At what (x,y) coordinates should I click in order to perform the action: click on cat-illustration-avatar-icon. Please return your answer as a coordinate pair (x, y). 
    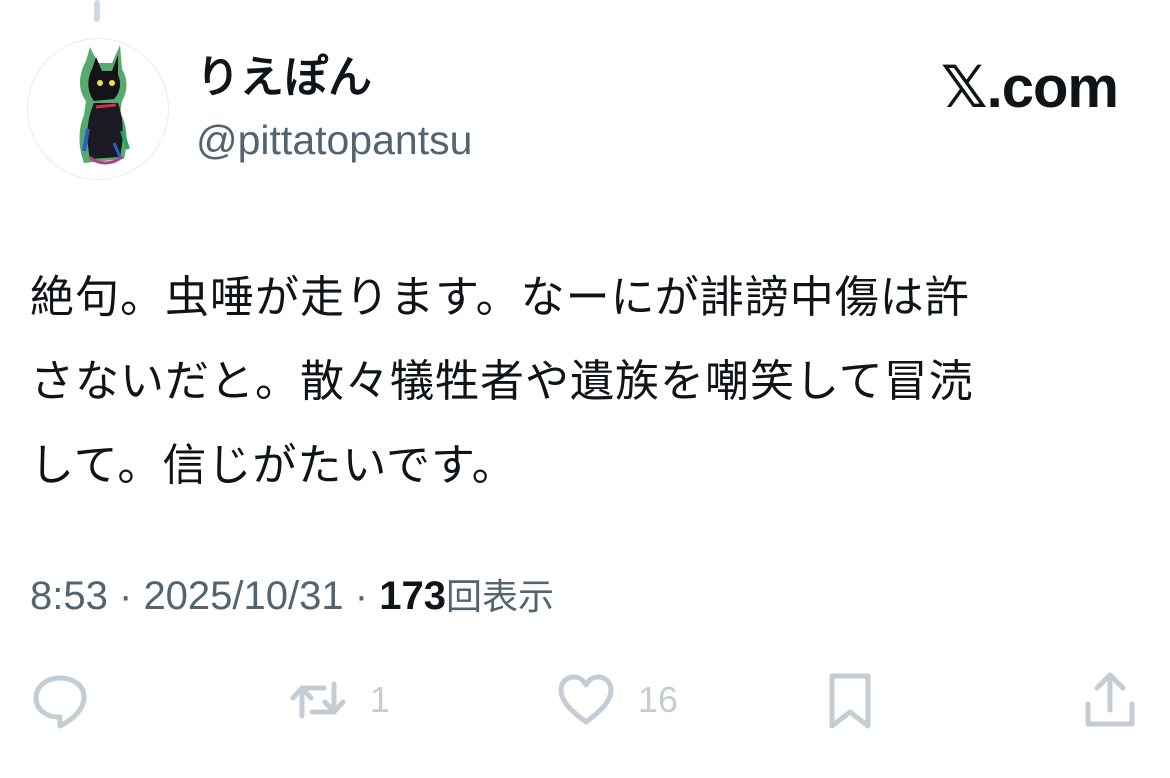
    Looking at the image, I should click on (104, 105).